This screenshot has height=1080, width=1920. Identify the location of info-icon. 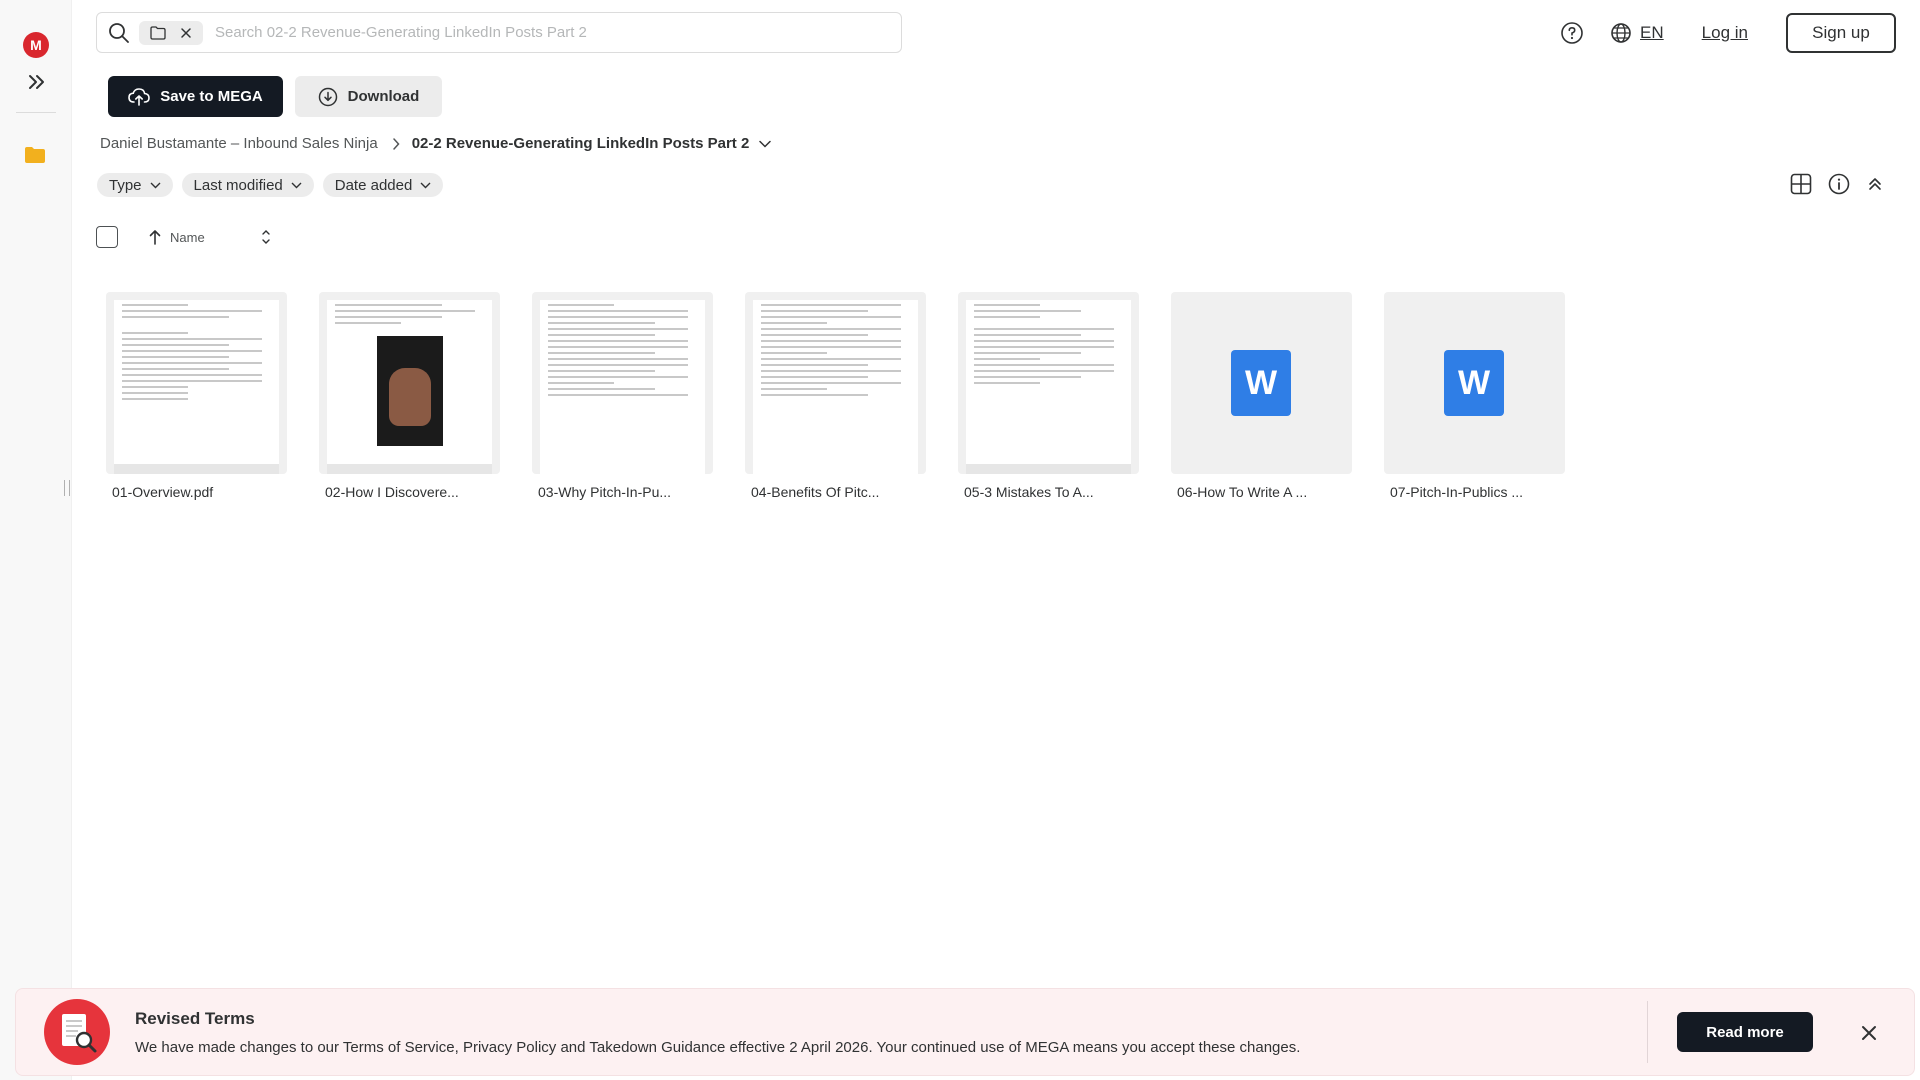
(1839, 184).